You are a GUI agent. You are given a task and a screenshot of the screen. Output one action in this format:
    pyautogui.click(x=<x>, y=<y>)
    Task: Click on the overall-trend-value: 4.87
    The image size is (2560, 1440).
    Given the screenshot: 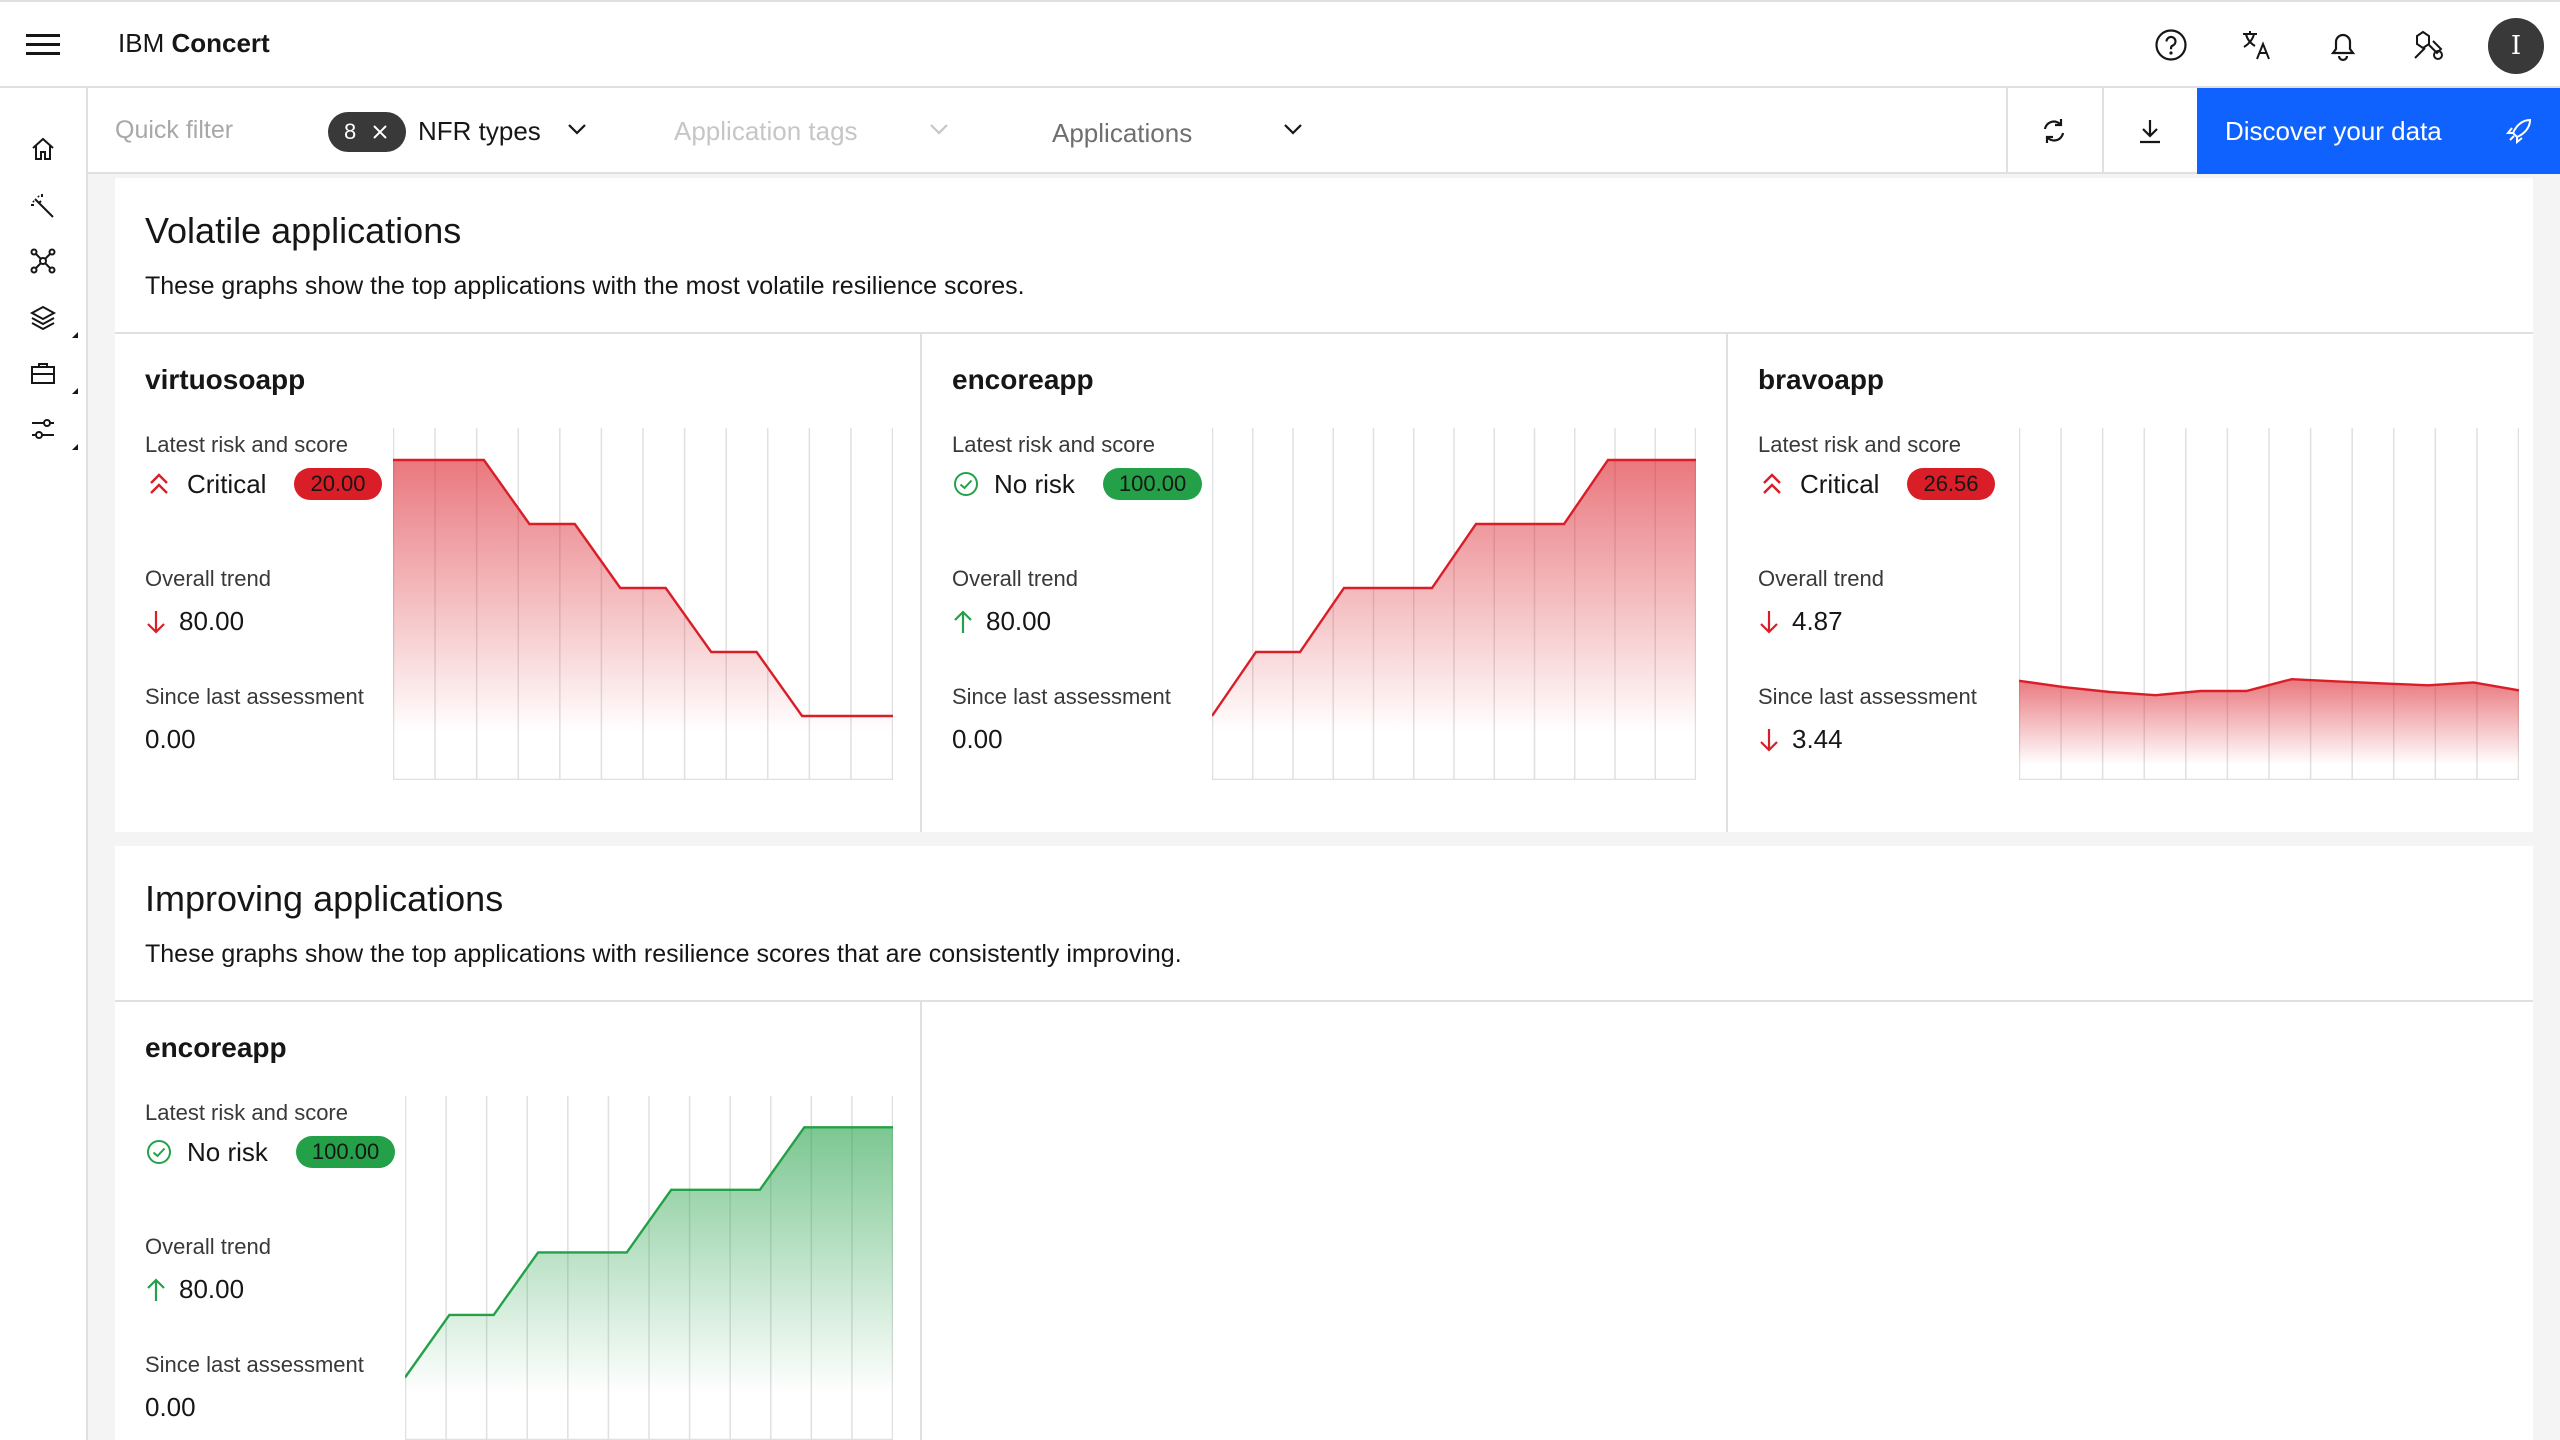 What is the action you would take?
    pyautogui.click(x=1800, y=621)
    